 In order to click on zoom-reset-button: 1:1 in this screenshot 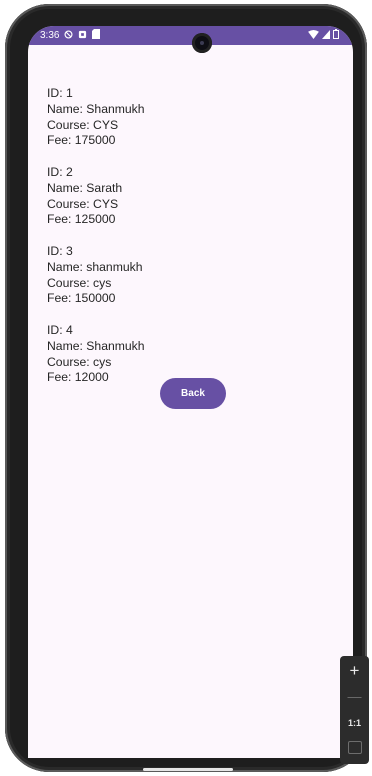, I will do `click(354, 723)`.